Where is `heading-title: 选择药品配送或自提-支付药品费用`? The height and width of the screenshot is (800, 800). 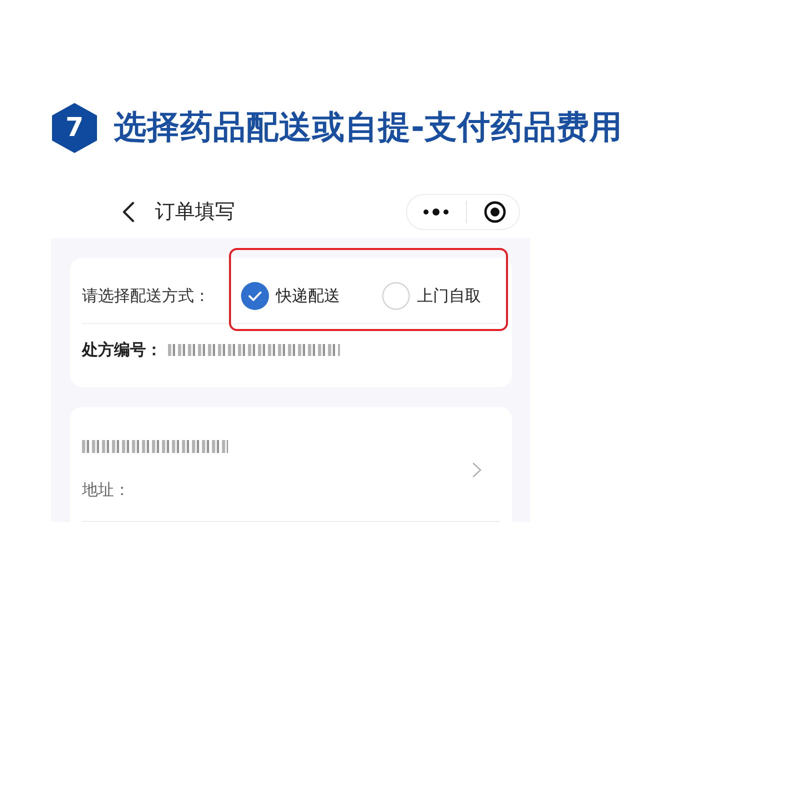 heading-title: 选择药品配送或自提-支付药品费用 is located at coordinates (368, 127).